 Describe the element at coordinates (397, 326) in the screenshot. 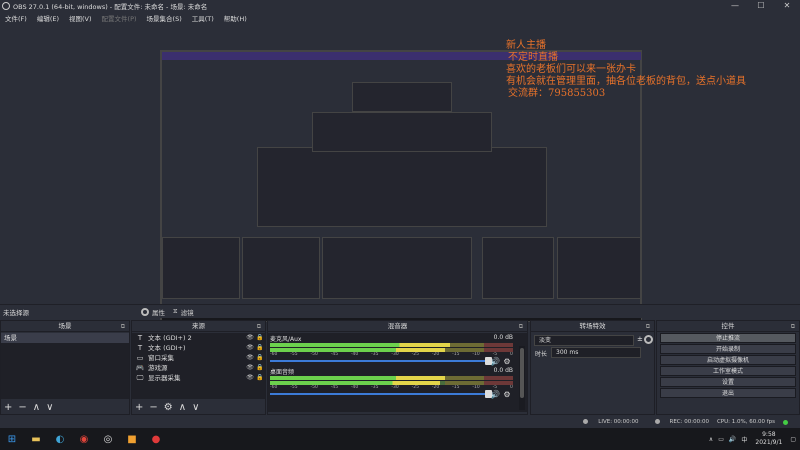

I see `mixer-dock-title: 混音器` at that location.